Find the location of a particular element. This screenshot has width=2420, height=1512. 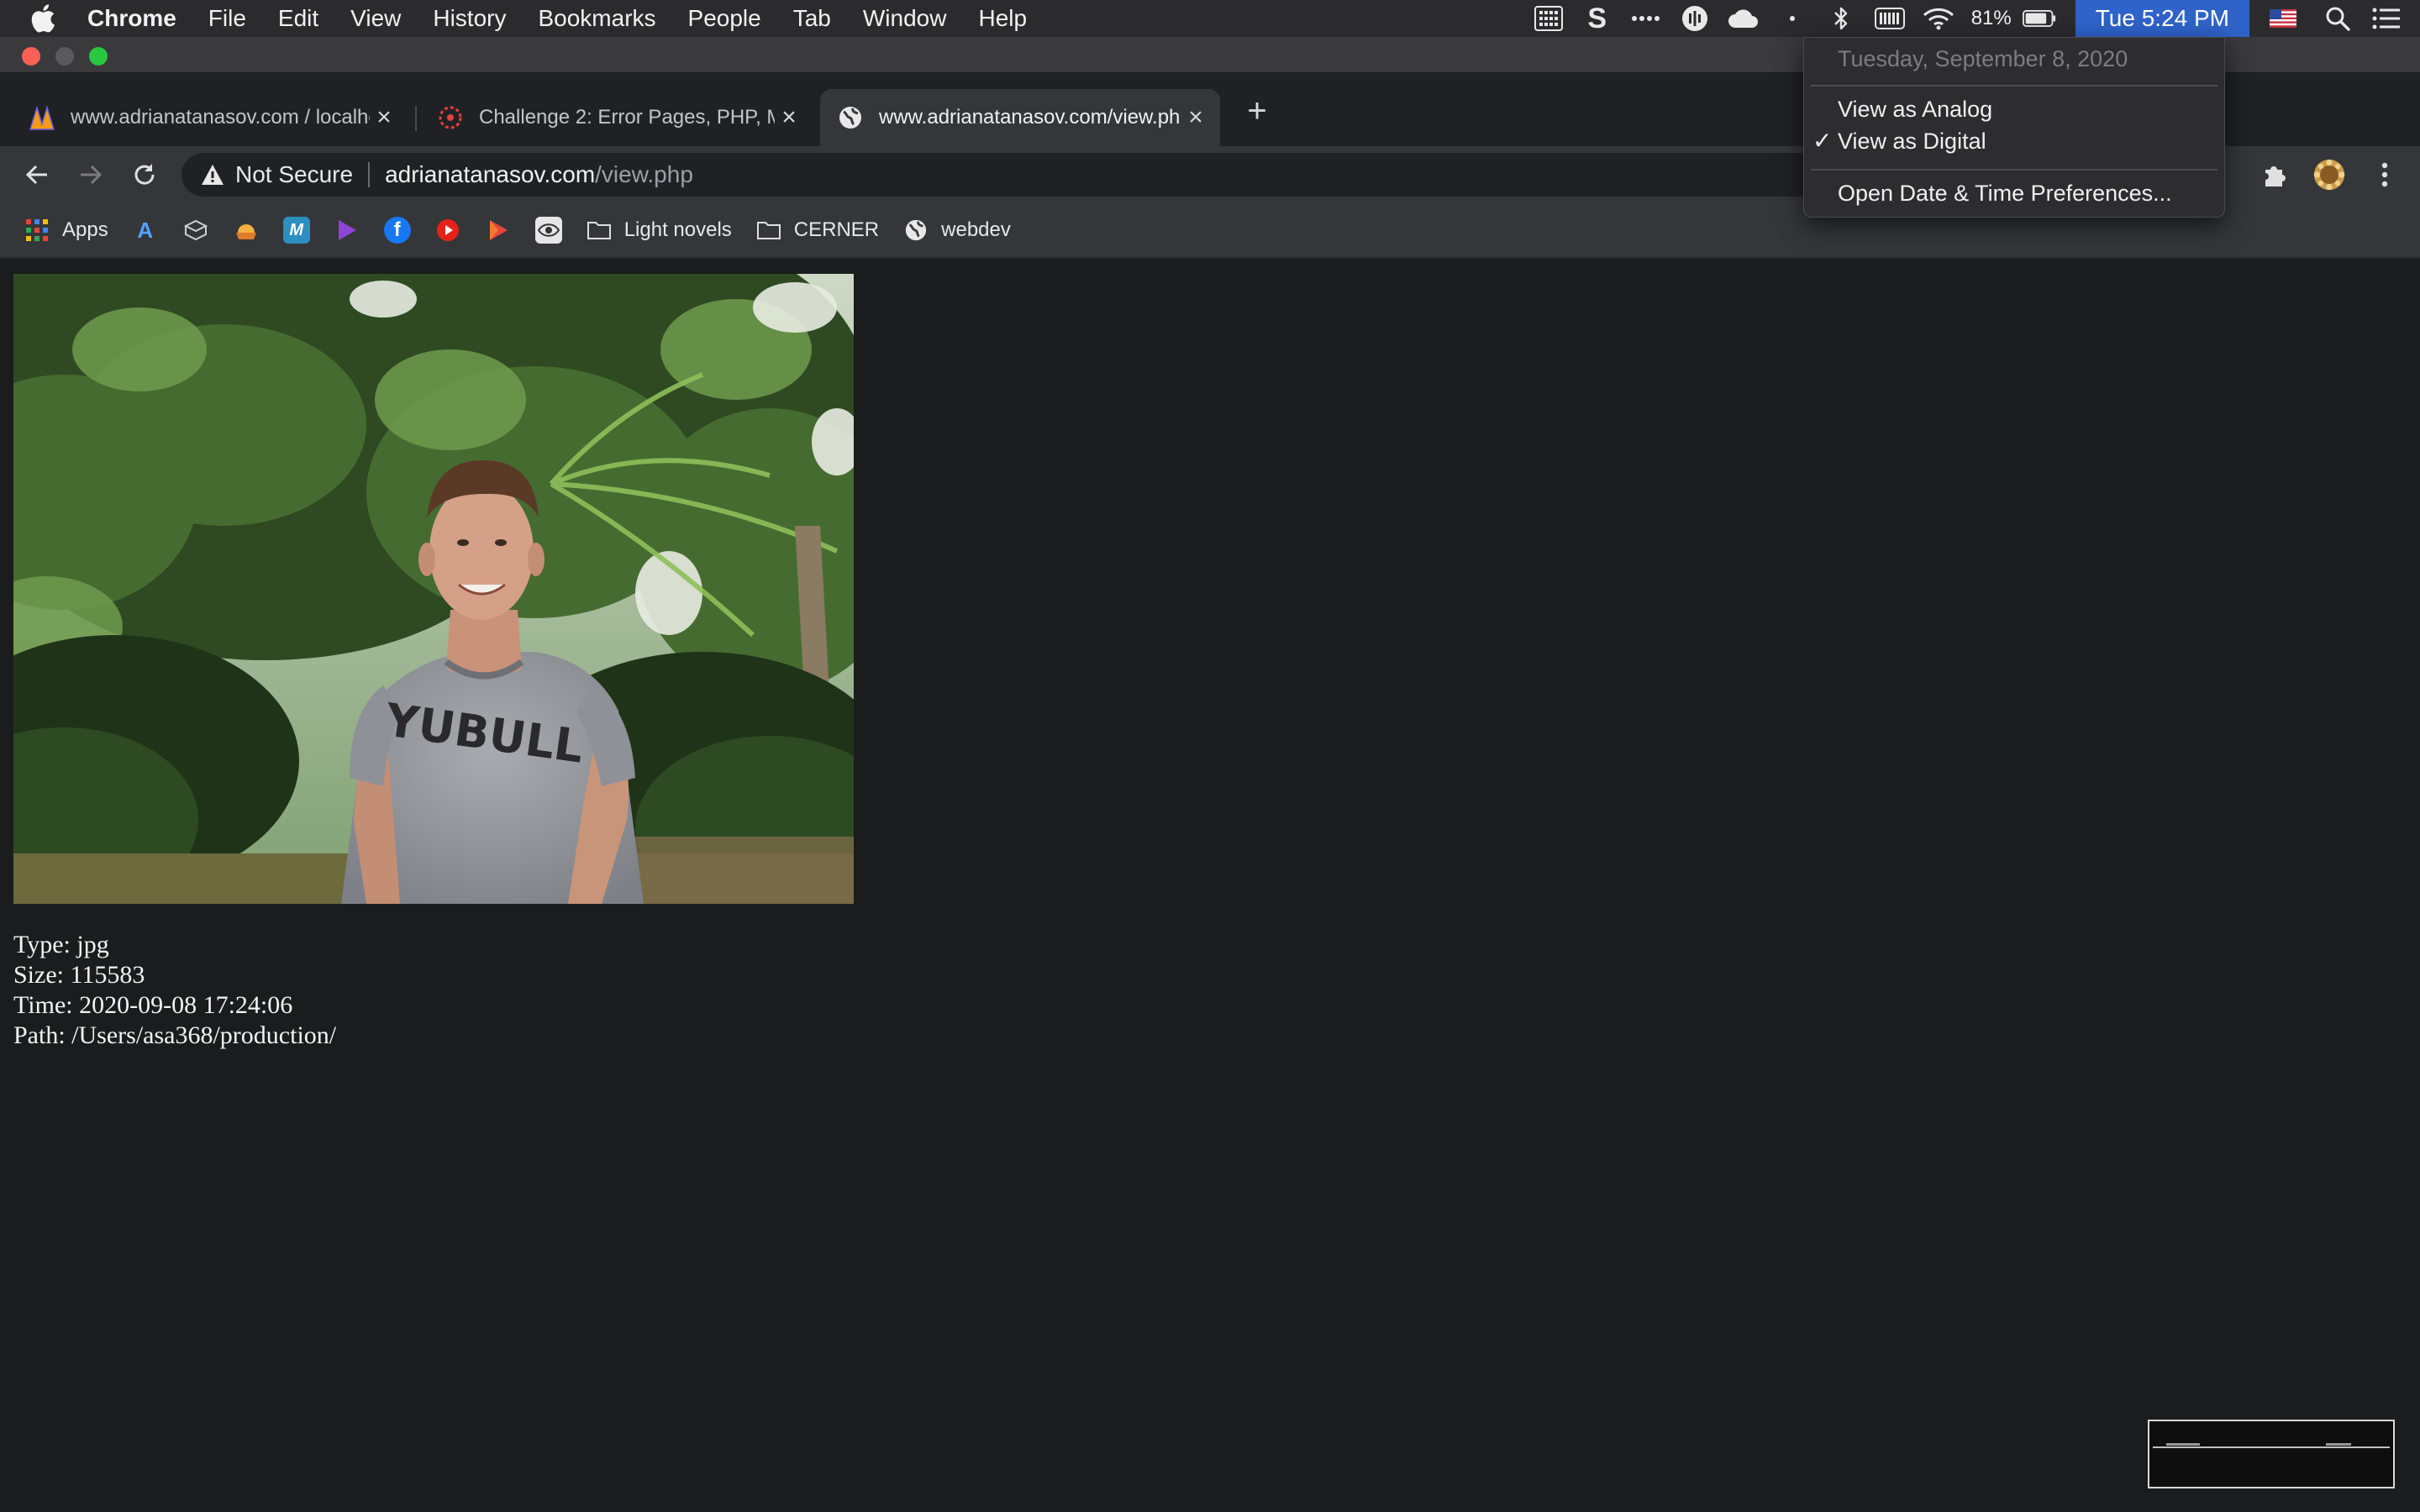

screenshot-thumbnail is located at coordinates (2271, 1454).